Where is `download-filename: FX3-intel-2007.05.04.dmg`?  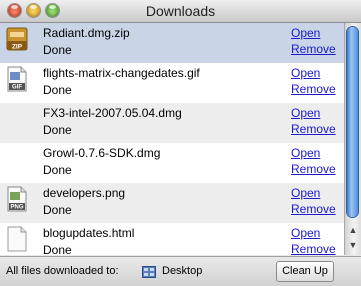 download-filename: FX3-intel-2007.05.04.dmg is located at coordinates (112, 113).